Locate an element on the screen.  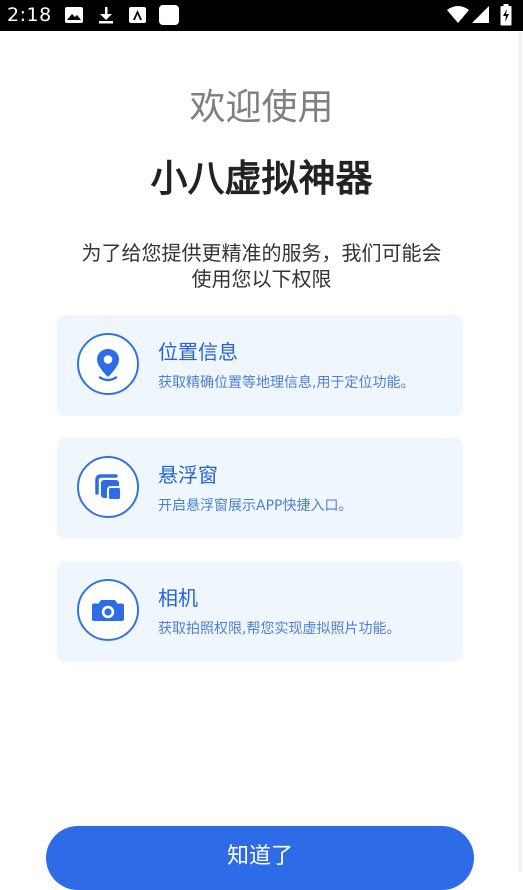
permission-title-location: 位置信息 is located at coordinates (198, 352).